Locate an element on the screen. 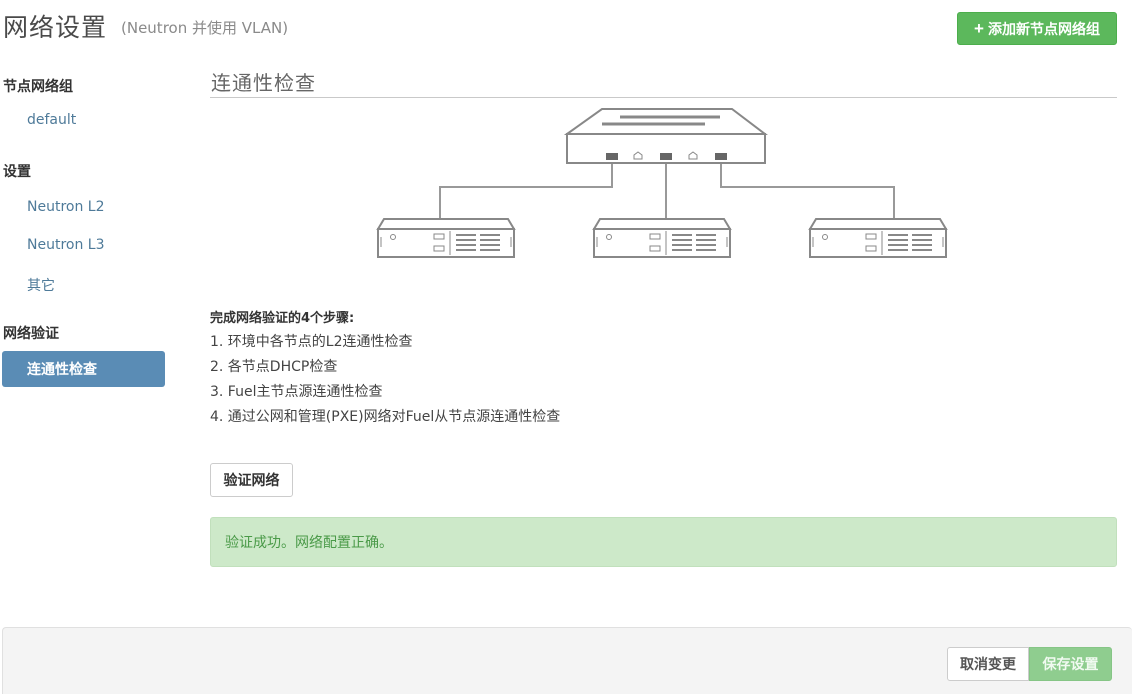 The image size is (1133, 694). step-item: 3. Fuel主节点源连通性检查 is located at coordinates (296, 392).